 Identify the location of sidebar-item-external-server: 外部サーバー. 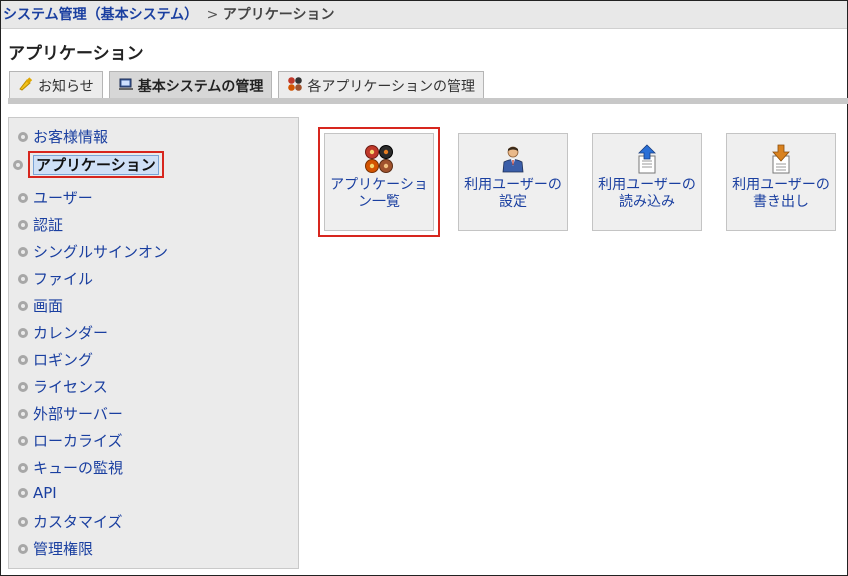
(70, 413).